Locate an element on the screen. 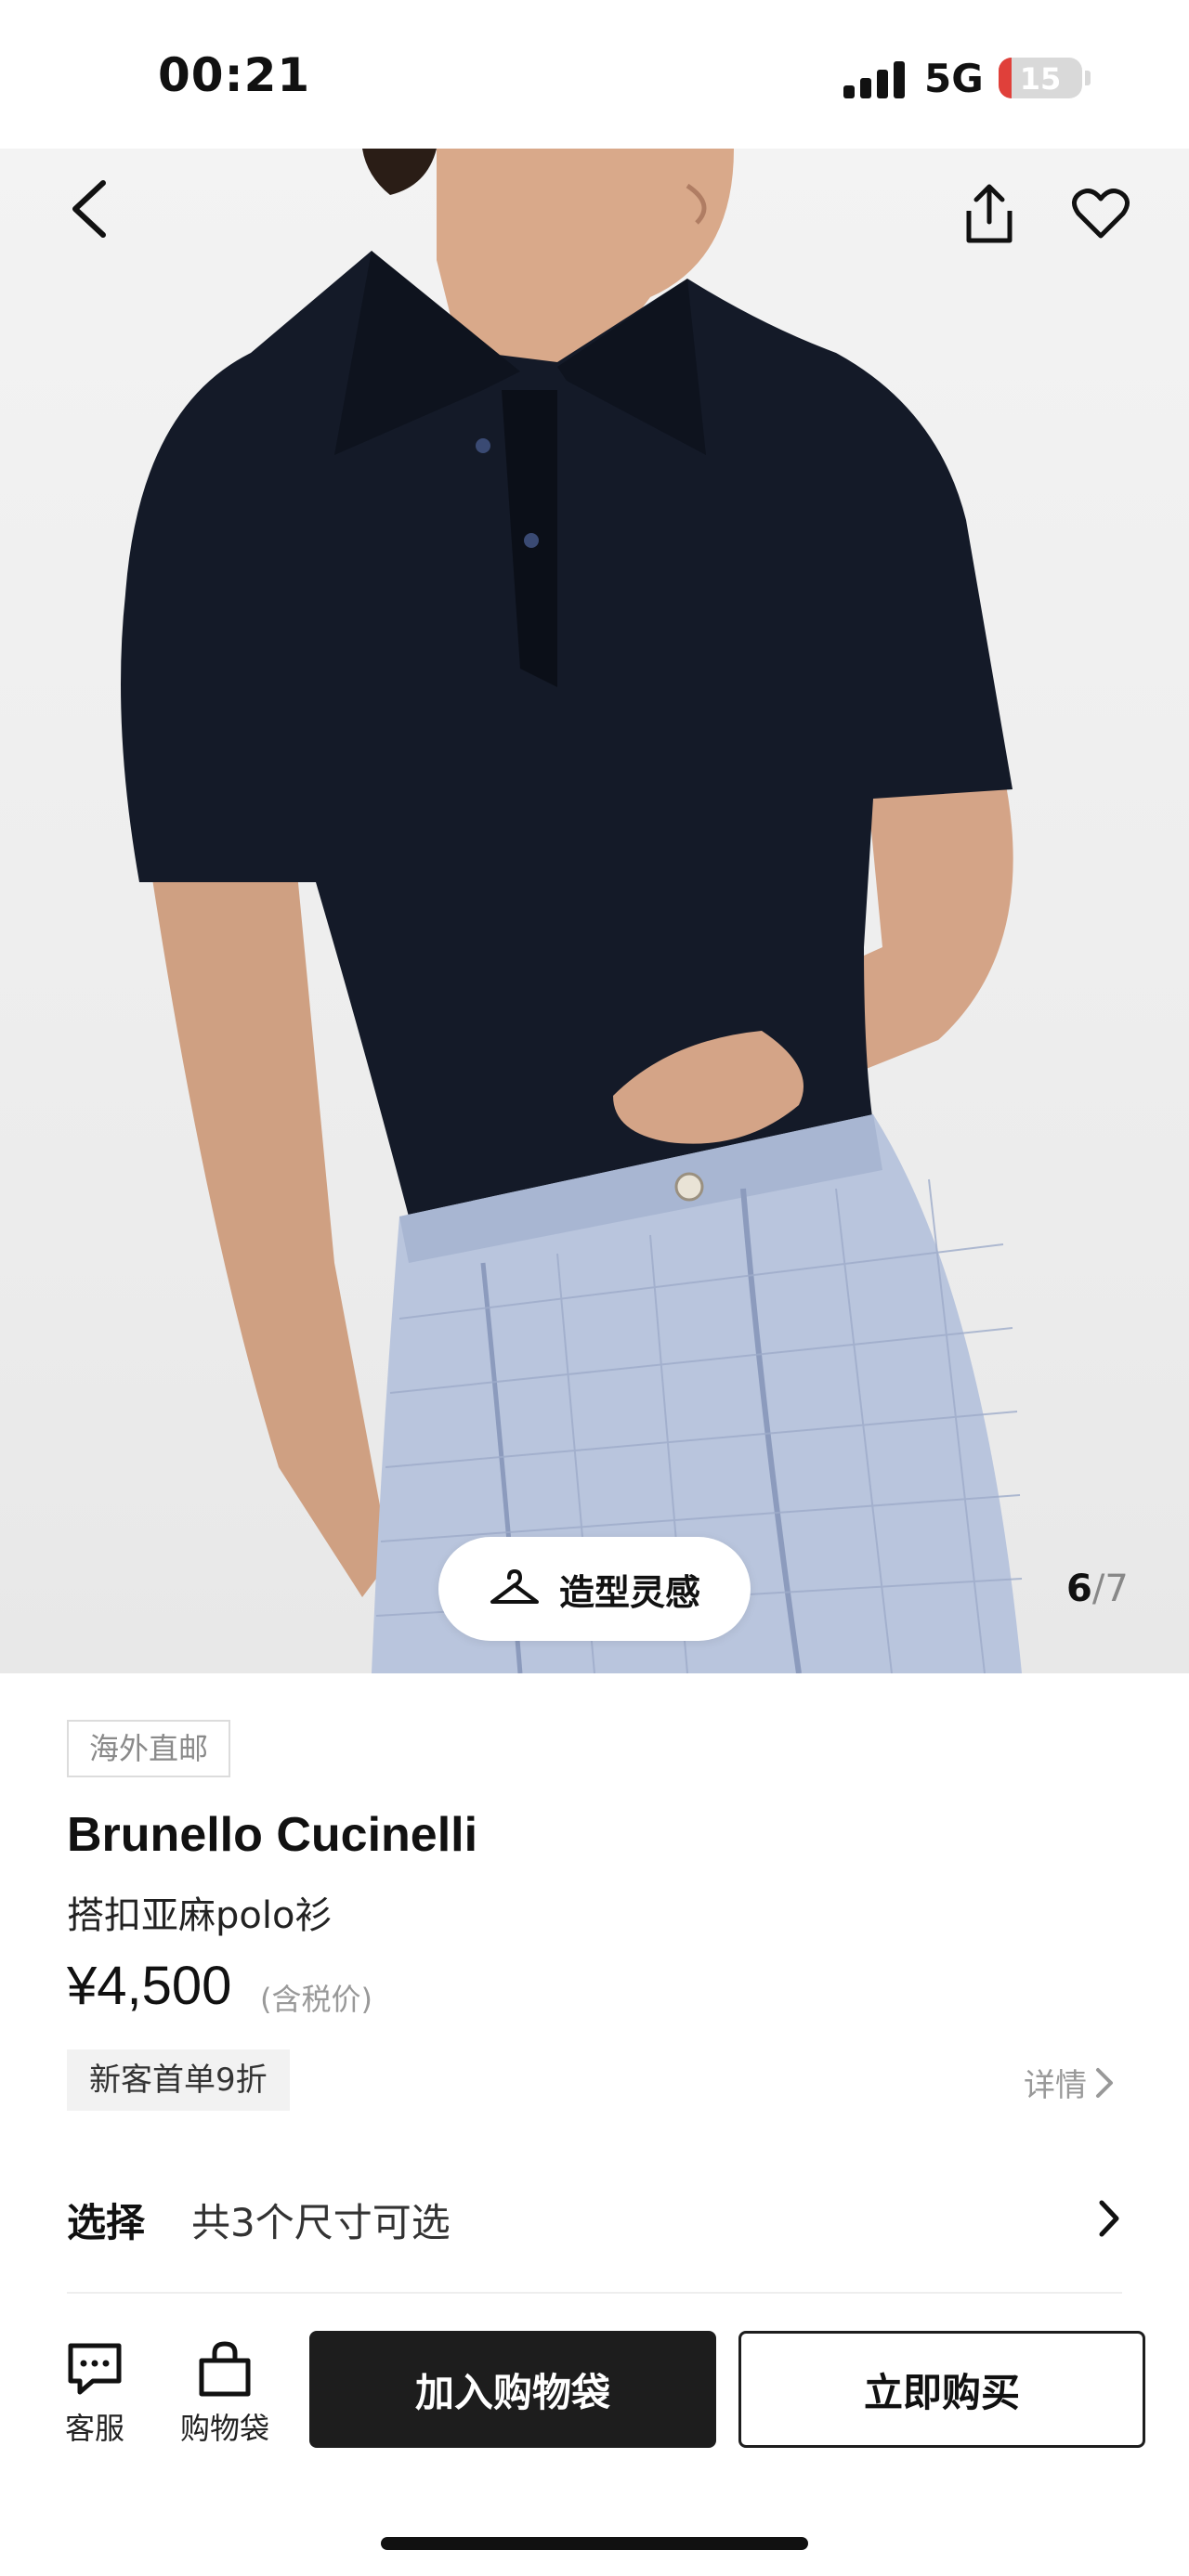  back-arrow-icon is located at coordinates (89, 209).